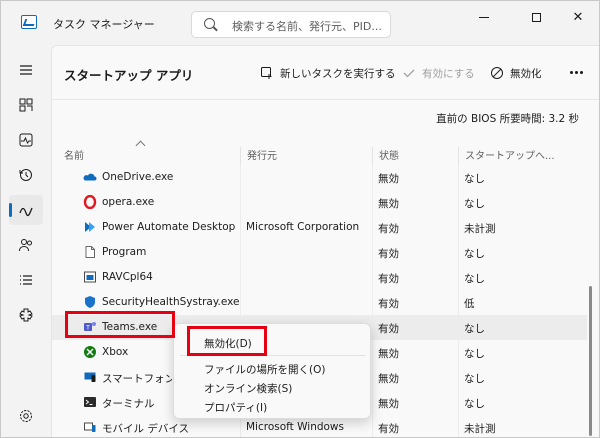 The width and height of the screenshot is (600, 438). I want to click on opera-icon, so click(90, 202).